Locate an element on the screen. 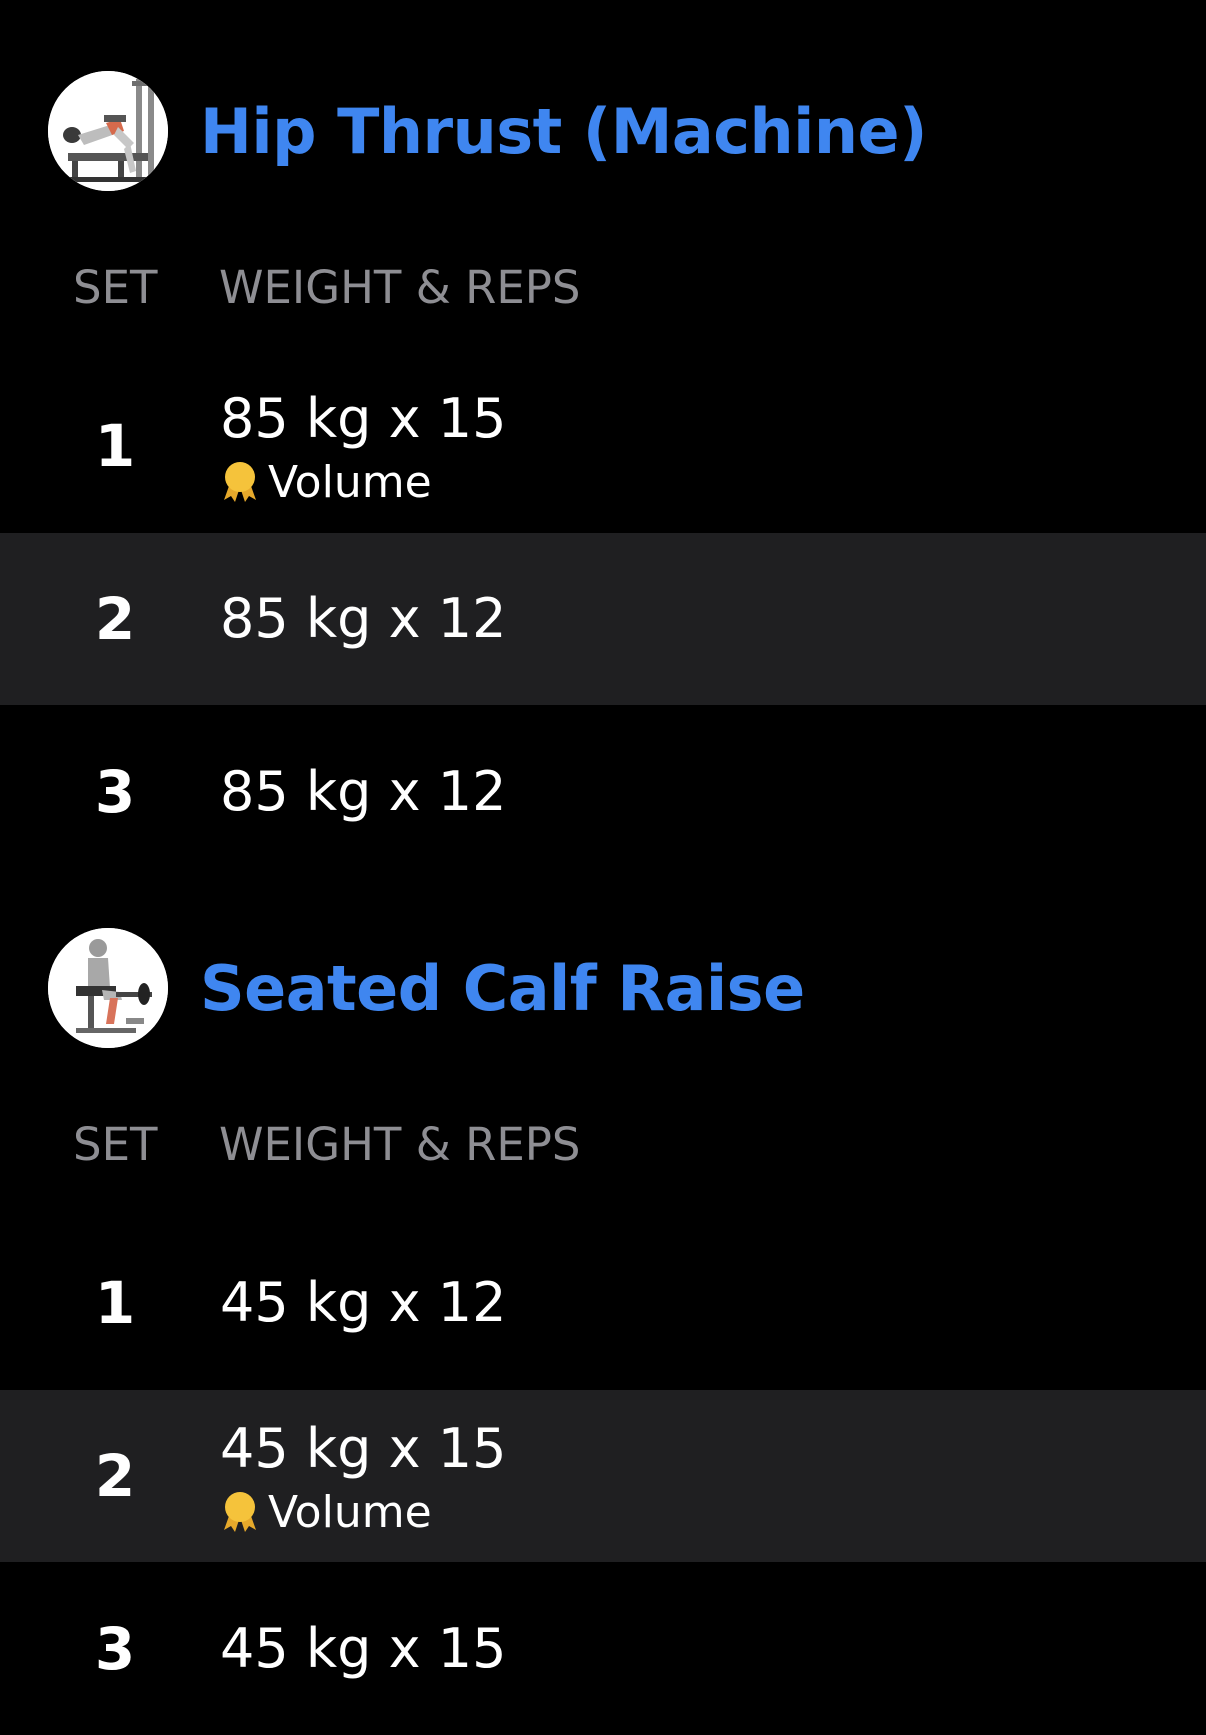  weight-reps-value: 85 kg x 15 is located at coordinates (363, 418).